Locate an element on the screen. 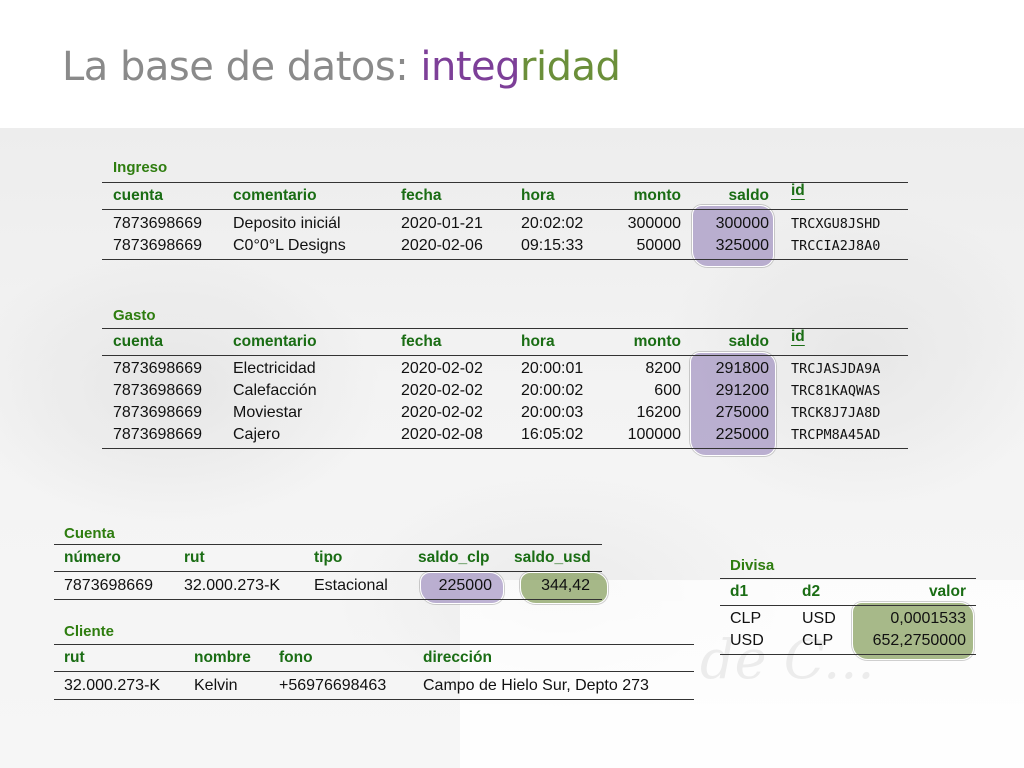 The width and height of the screenshot is (1024, 768). cell-monto: 300000 is located at coordinates (654, 223).